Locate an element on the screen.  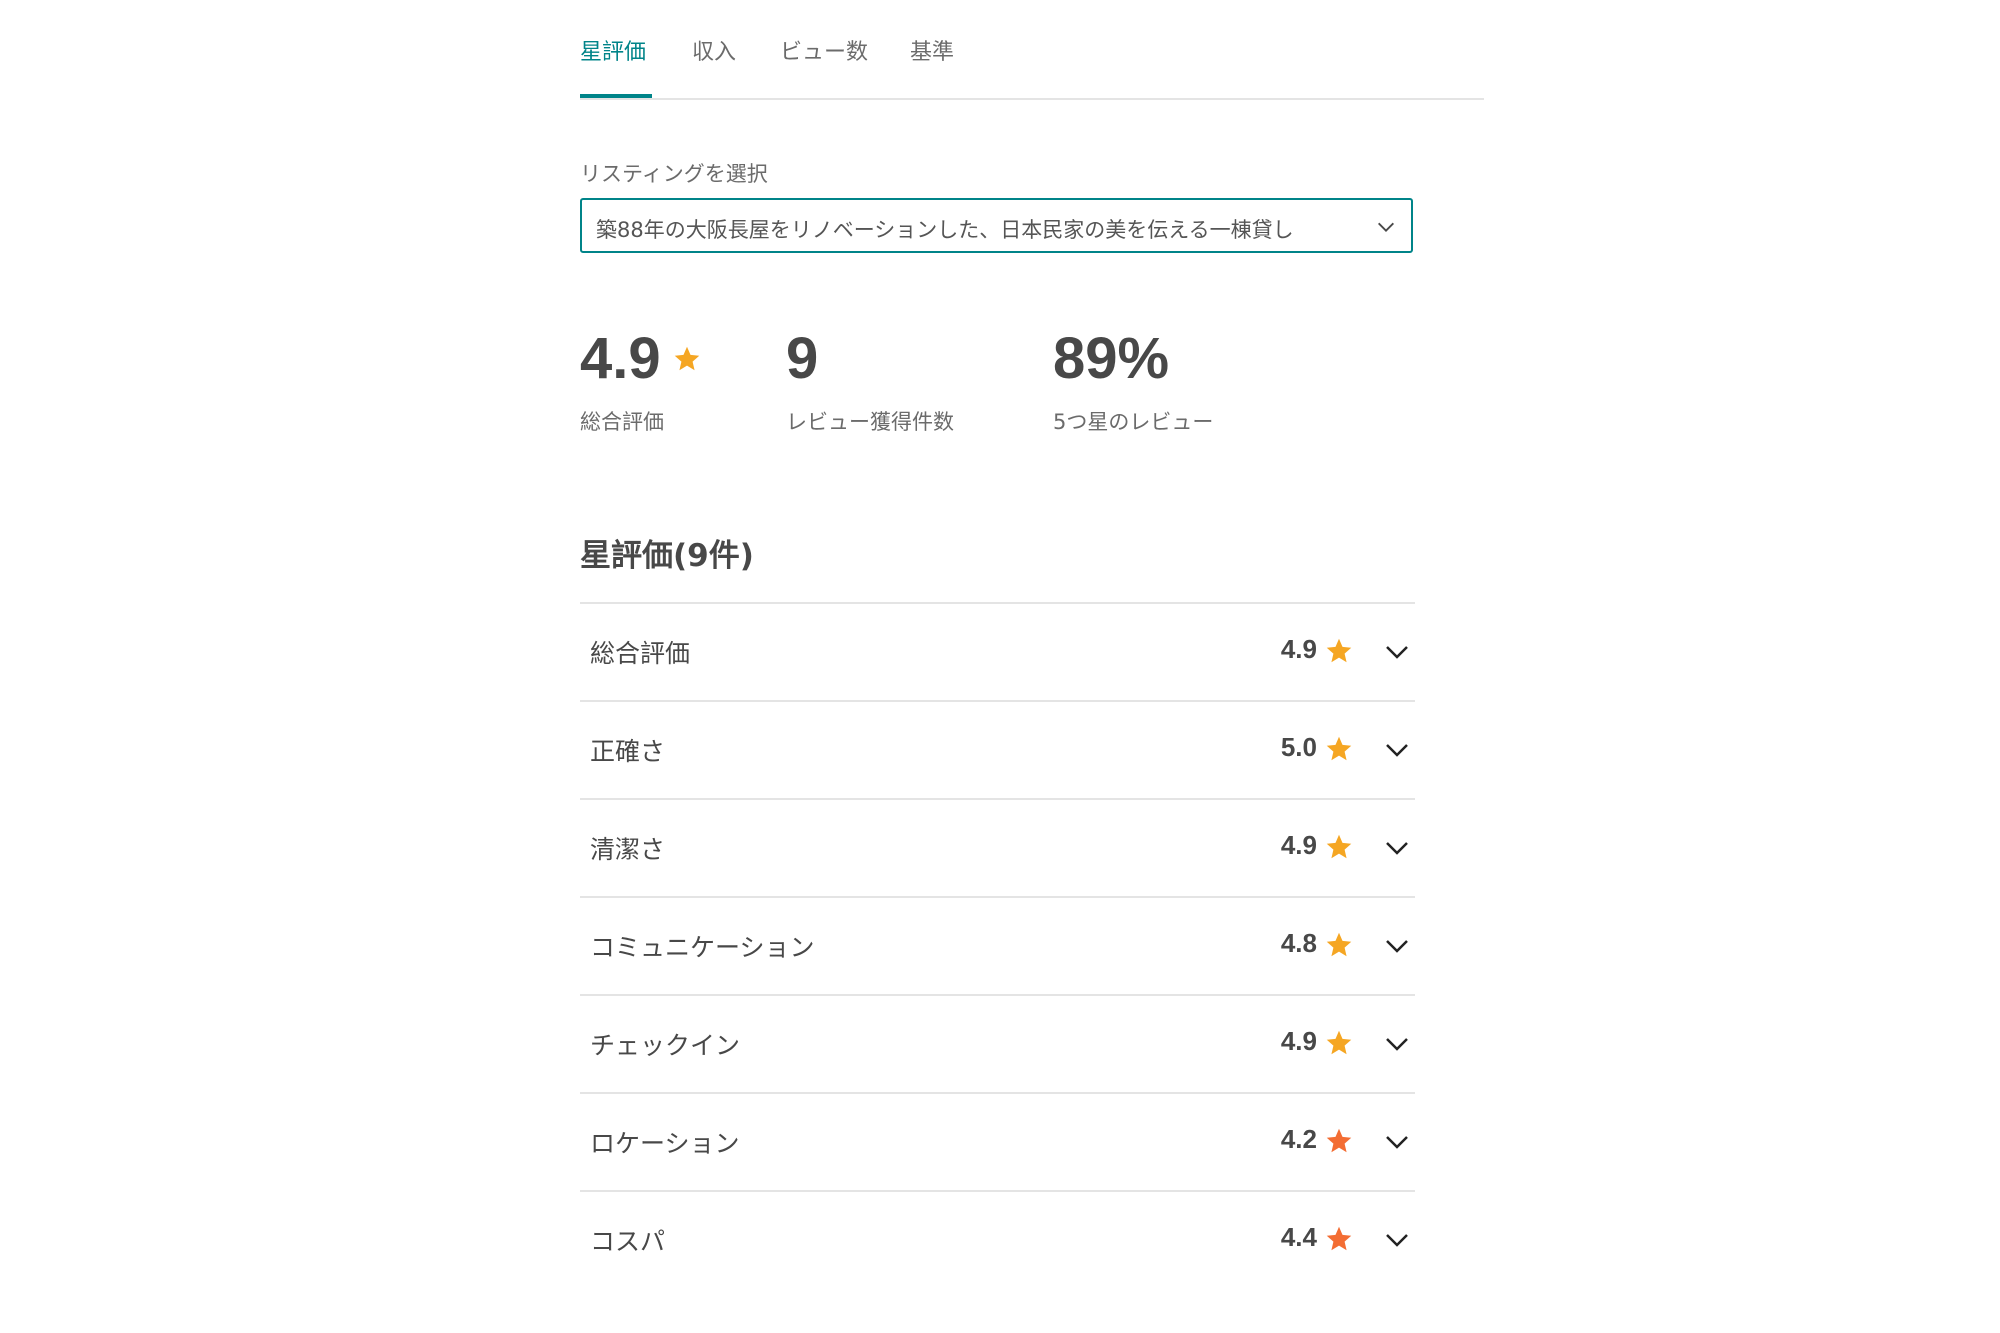
rating-name: チェックイン is located at coordinates (665, 1045).